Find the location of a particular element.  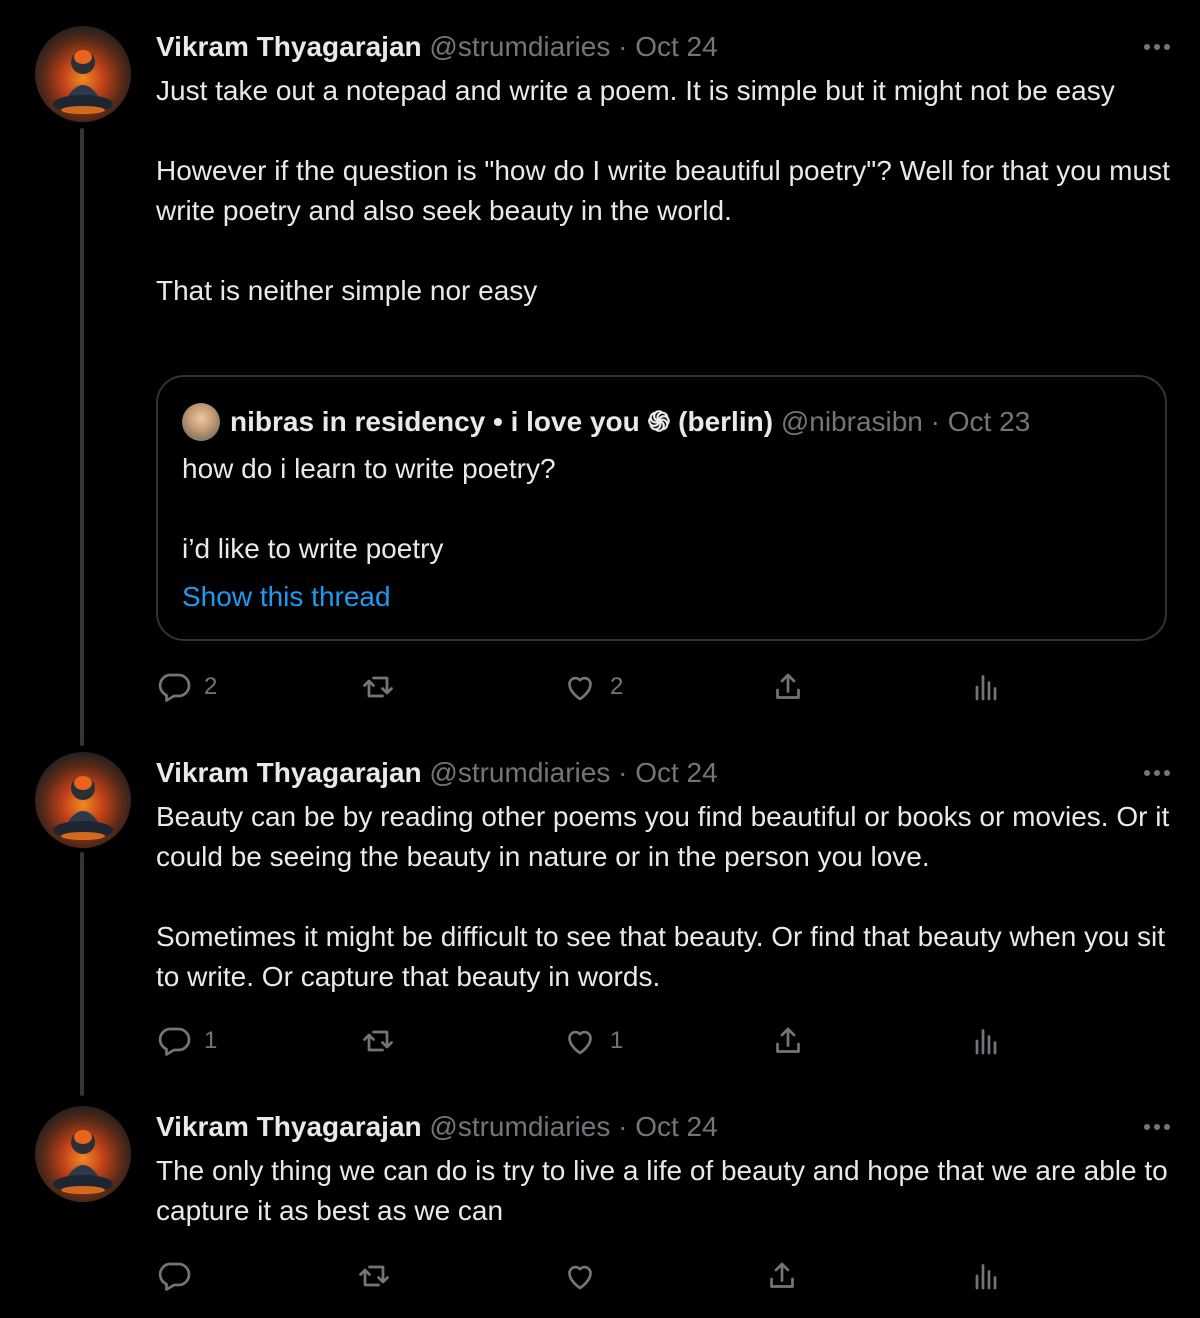

action-bar: 2 2 is located at coordinates (606, 687).